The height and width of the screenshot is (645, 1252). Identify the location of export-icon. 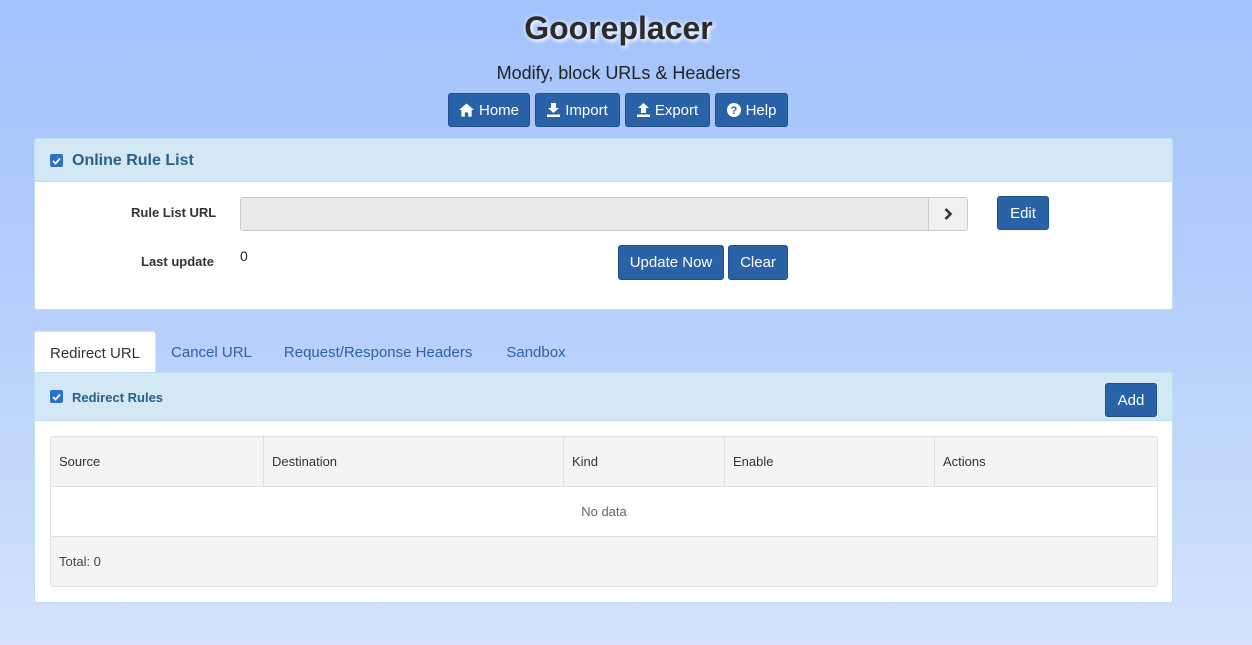
(643, 110).